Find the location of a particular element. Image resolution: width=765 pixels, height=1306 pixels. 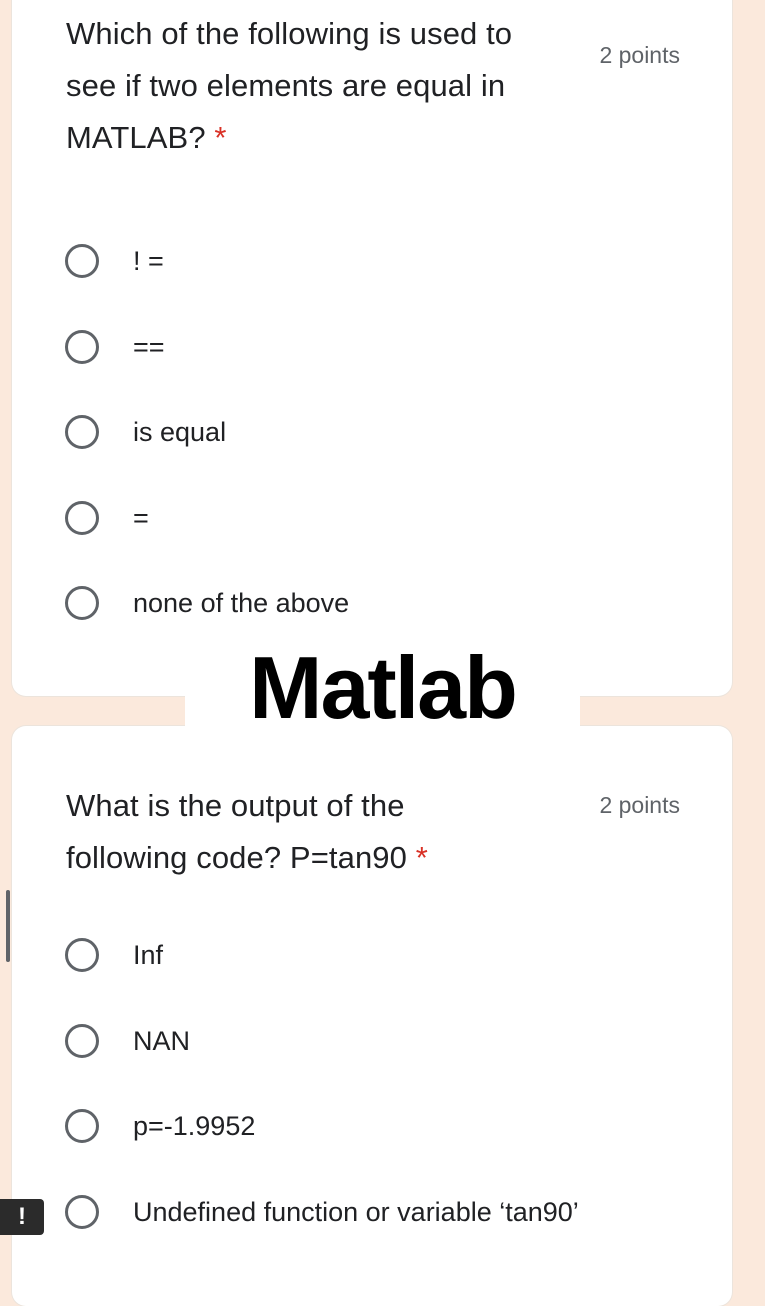

question-2-option-3: p=-1.9952 is located at coordinates (160, 1126).